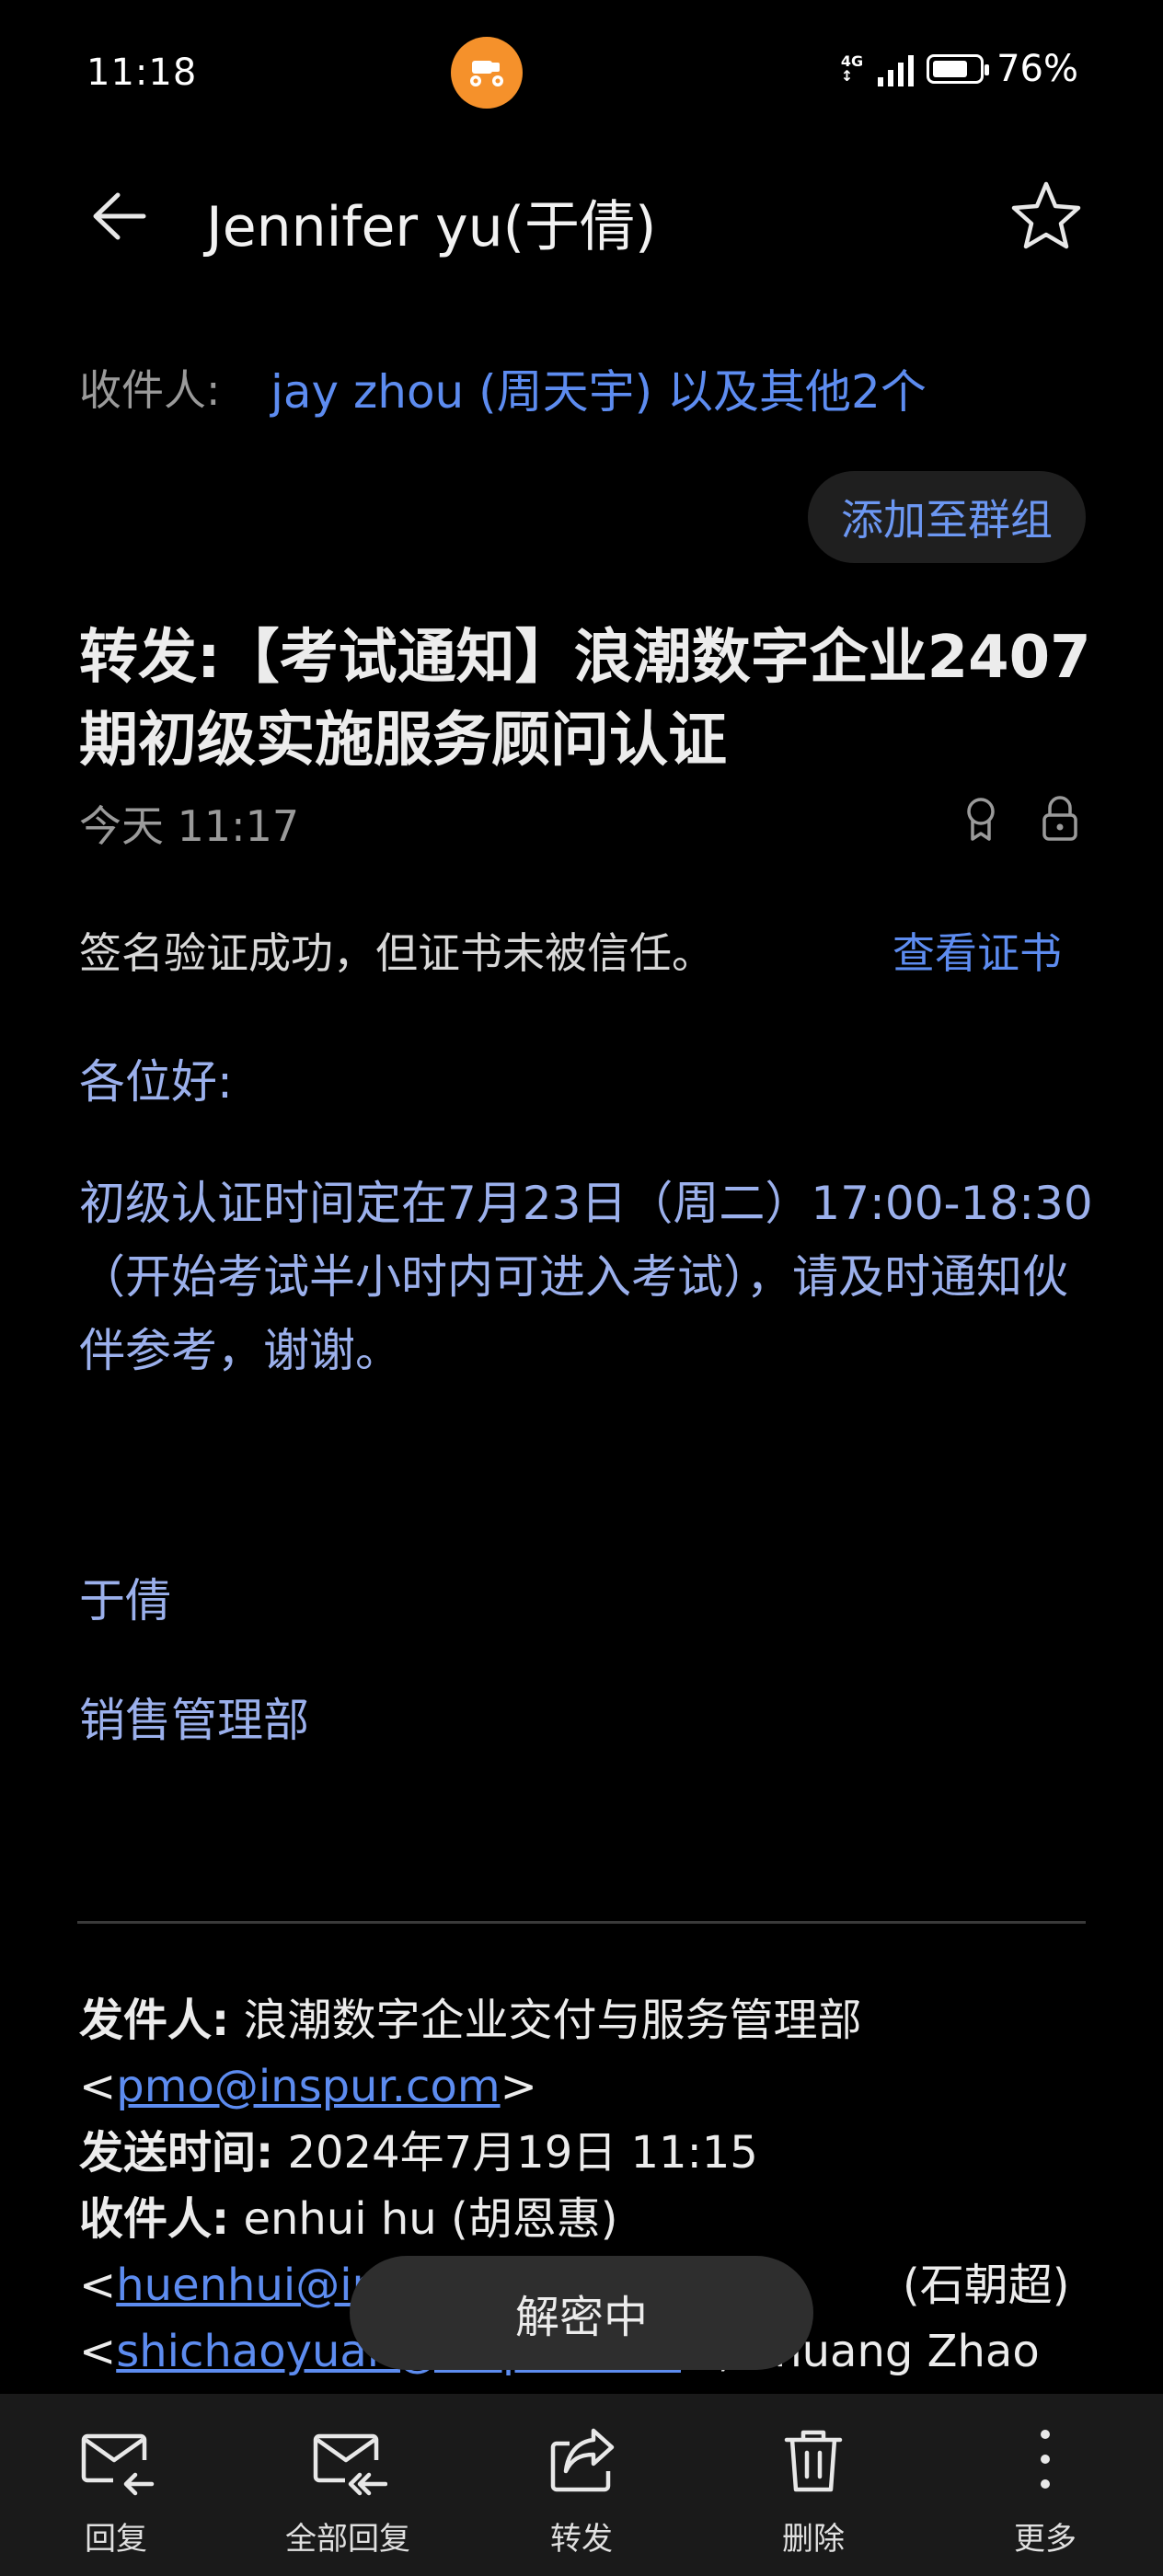 This screenshot has height=2576, width=1163. Describe the element at coordinates (118, 2464) in the screenshot. I see `reply-icon` at that location.